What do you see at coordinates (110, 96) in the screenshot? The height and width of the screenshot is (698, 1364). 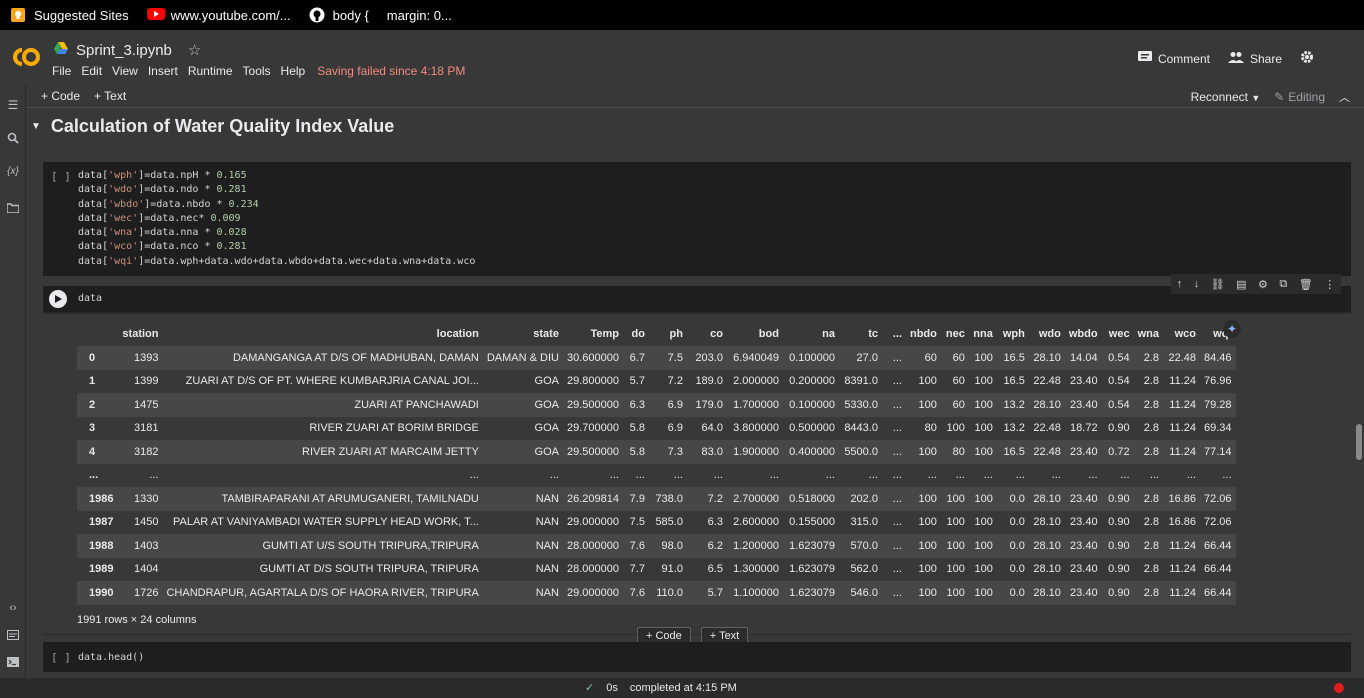 I see `add-text-button: + Text` at bounding box center [110, 96].